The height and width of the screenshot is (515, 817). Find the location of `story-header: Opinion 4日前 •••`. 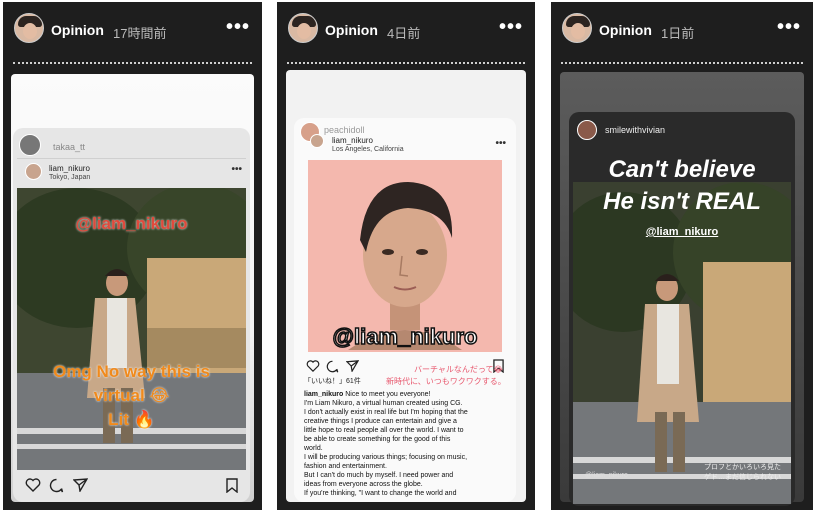

story-header: Opinion 4日前 ••• is located at coordinates (406, 31).